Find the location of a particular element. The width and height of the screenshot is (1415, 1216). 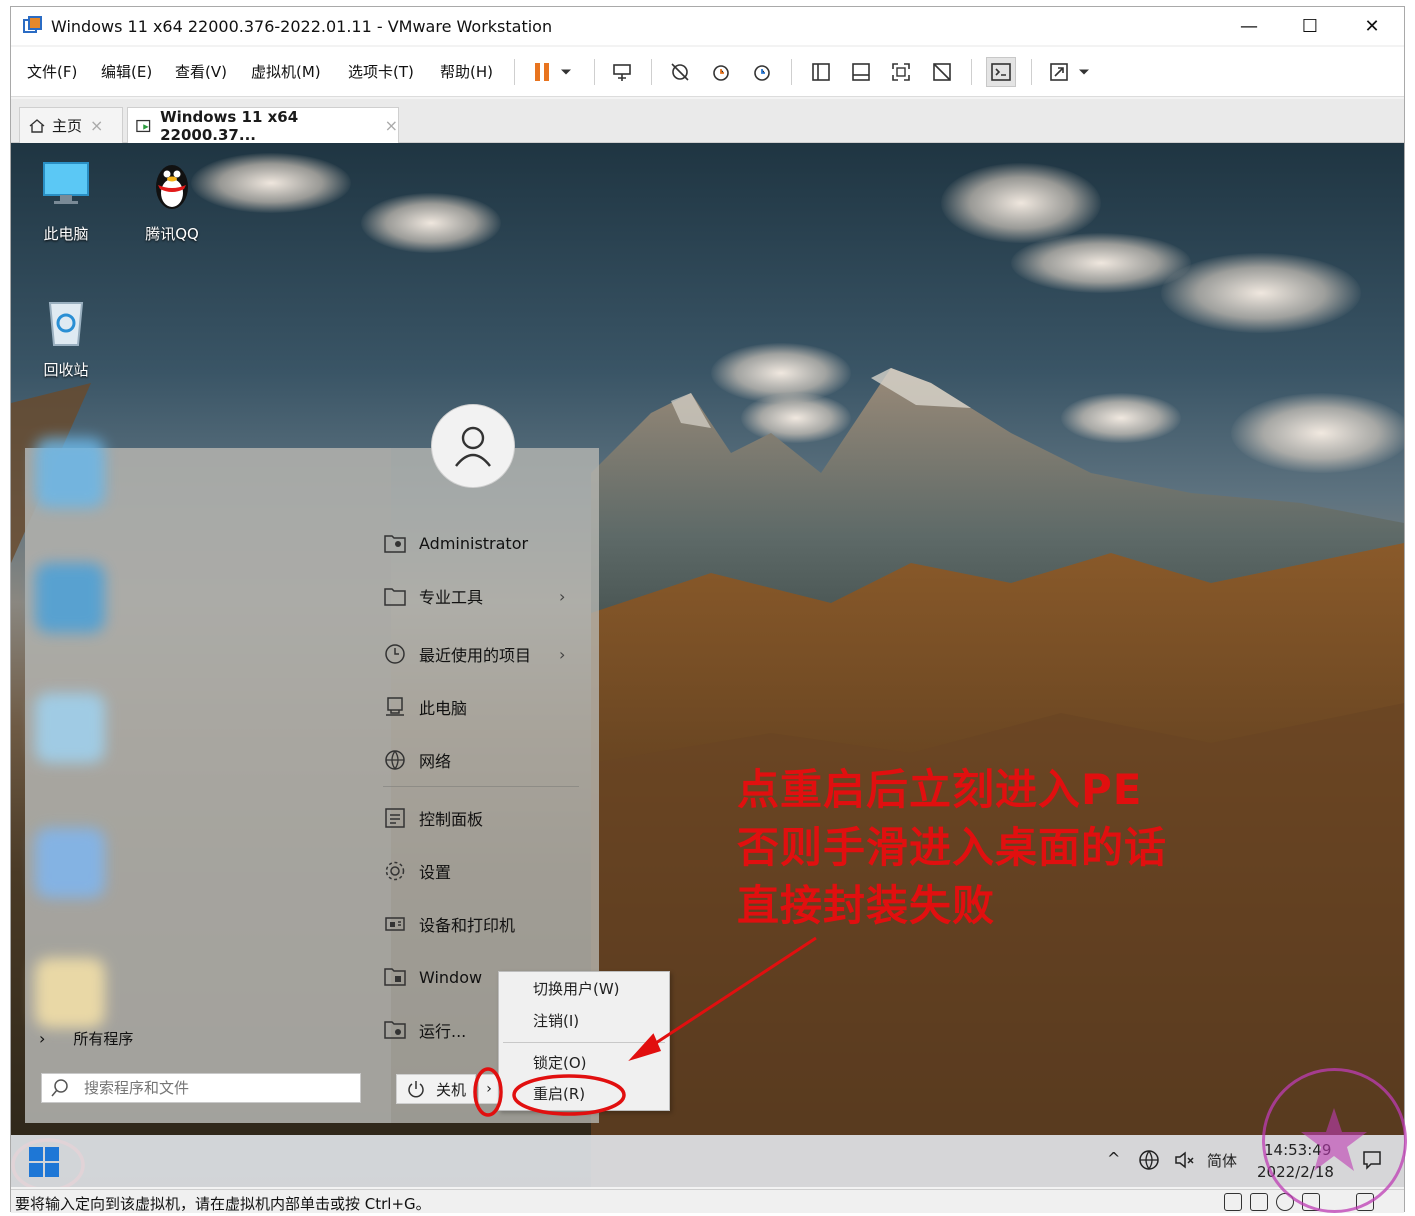

tab-home-close-icon: × is located at coordinates (96, 125).